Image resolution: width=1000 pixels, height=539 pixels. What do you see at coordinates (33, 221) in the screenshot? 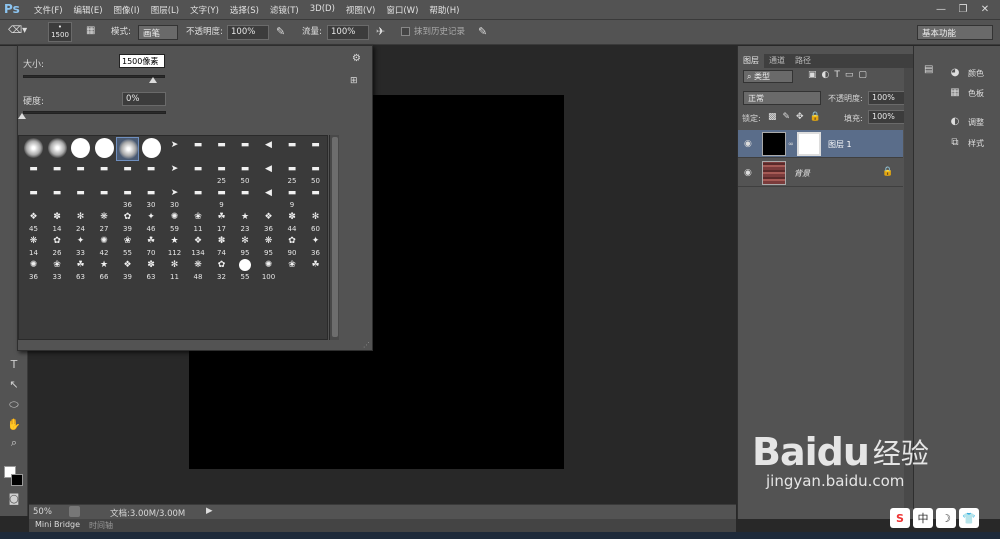
I see `brush-preset: ❖ 45` at bounding box center [33, 221].